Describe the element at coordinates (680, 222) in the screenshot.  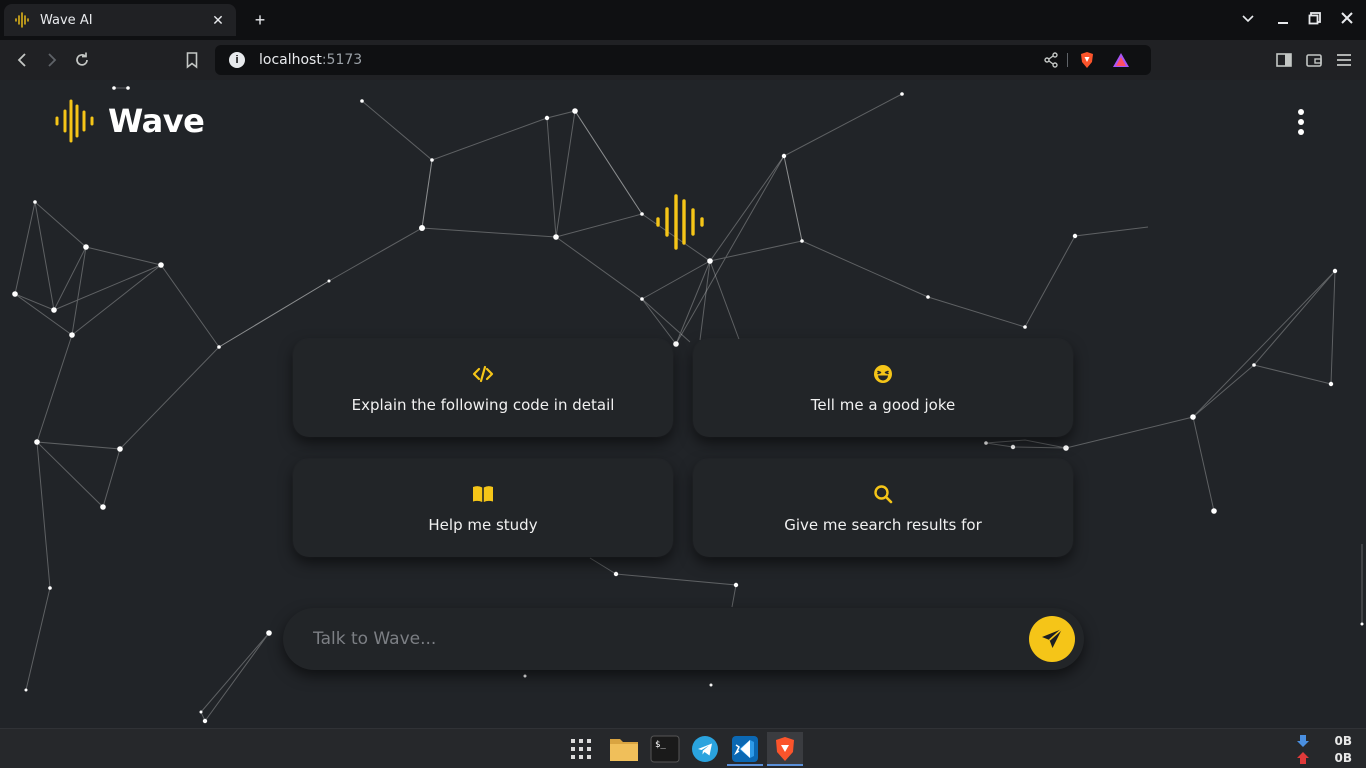
I see `wave-center-logo-icon` at that location.